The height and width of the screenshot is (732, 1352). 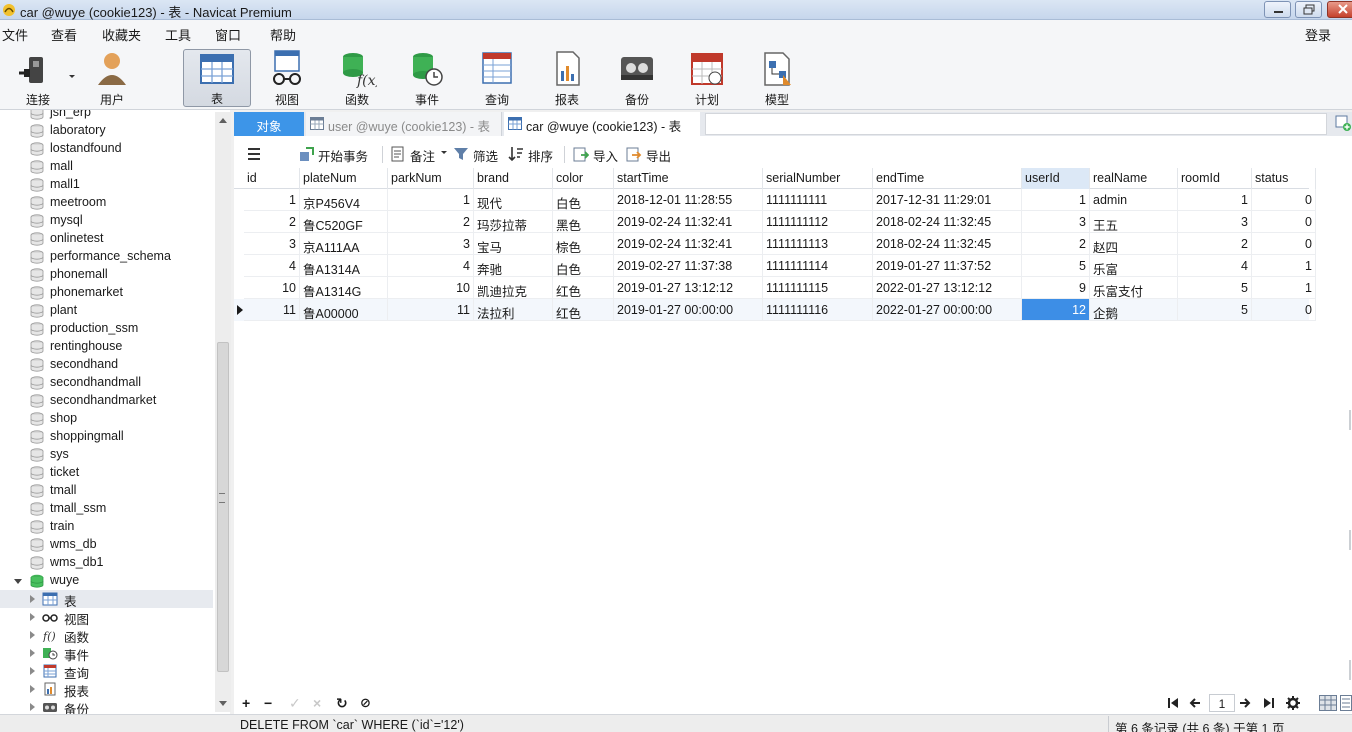 What do you see at coordinates (1339, 9) in the screenshot?
I see `close-button` at bounding box center [1339, 9].